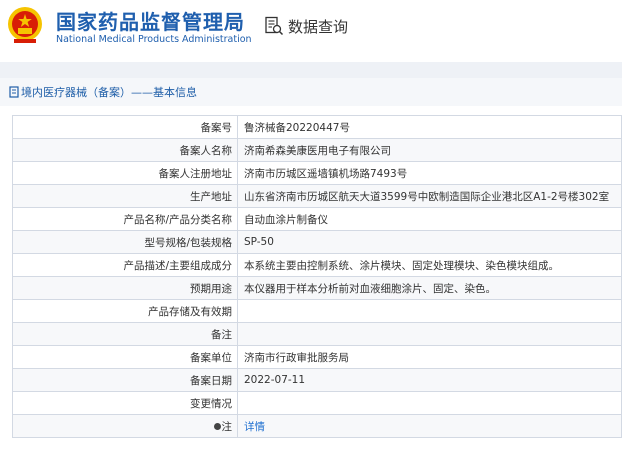  I want to click on note-label: 注, so click(223, 426).